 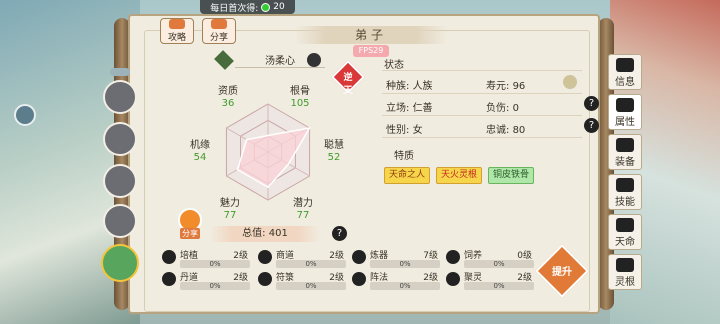 I want to click on destiny-icon, so click(x=625, y=225).